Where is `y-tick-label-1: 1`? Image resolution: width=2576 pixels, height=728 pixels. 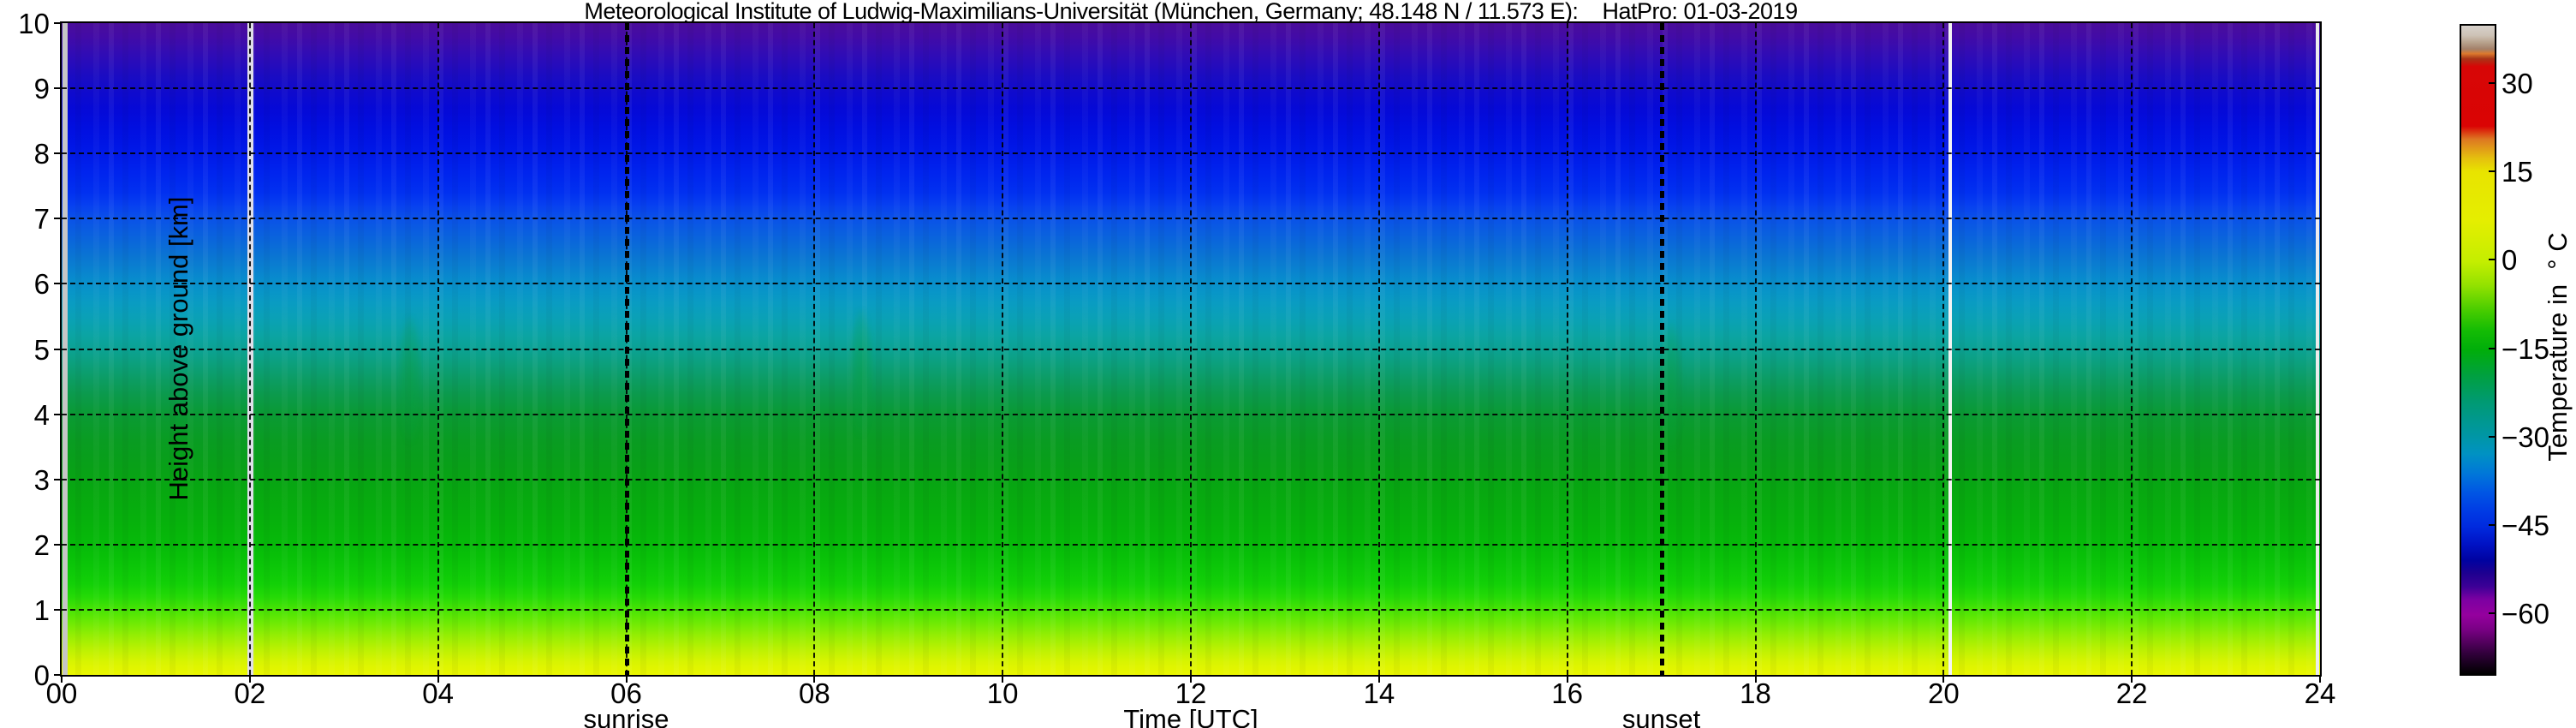 y-tick-label-1: 1 is located at coordinates (41, 610).